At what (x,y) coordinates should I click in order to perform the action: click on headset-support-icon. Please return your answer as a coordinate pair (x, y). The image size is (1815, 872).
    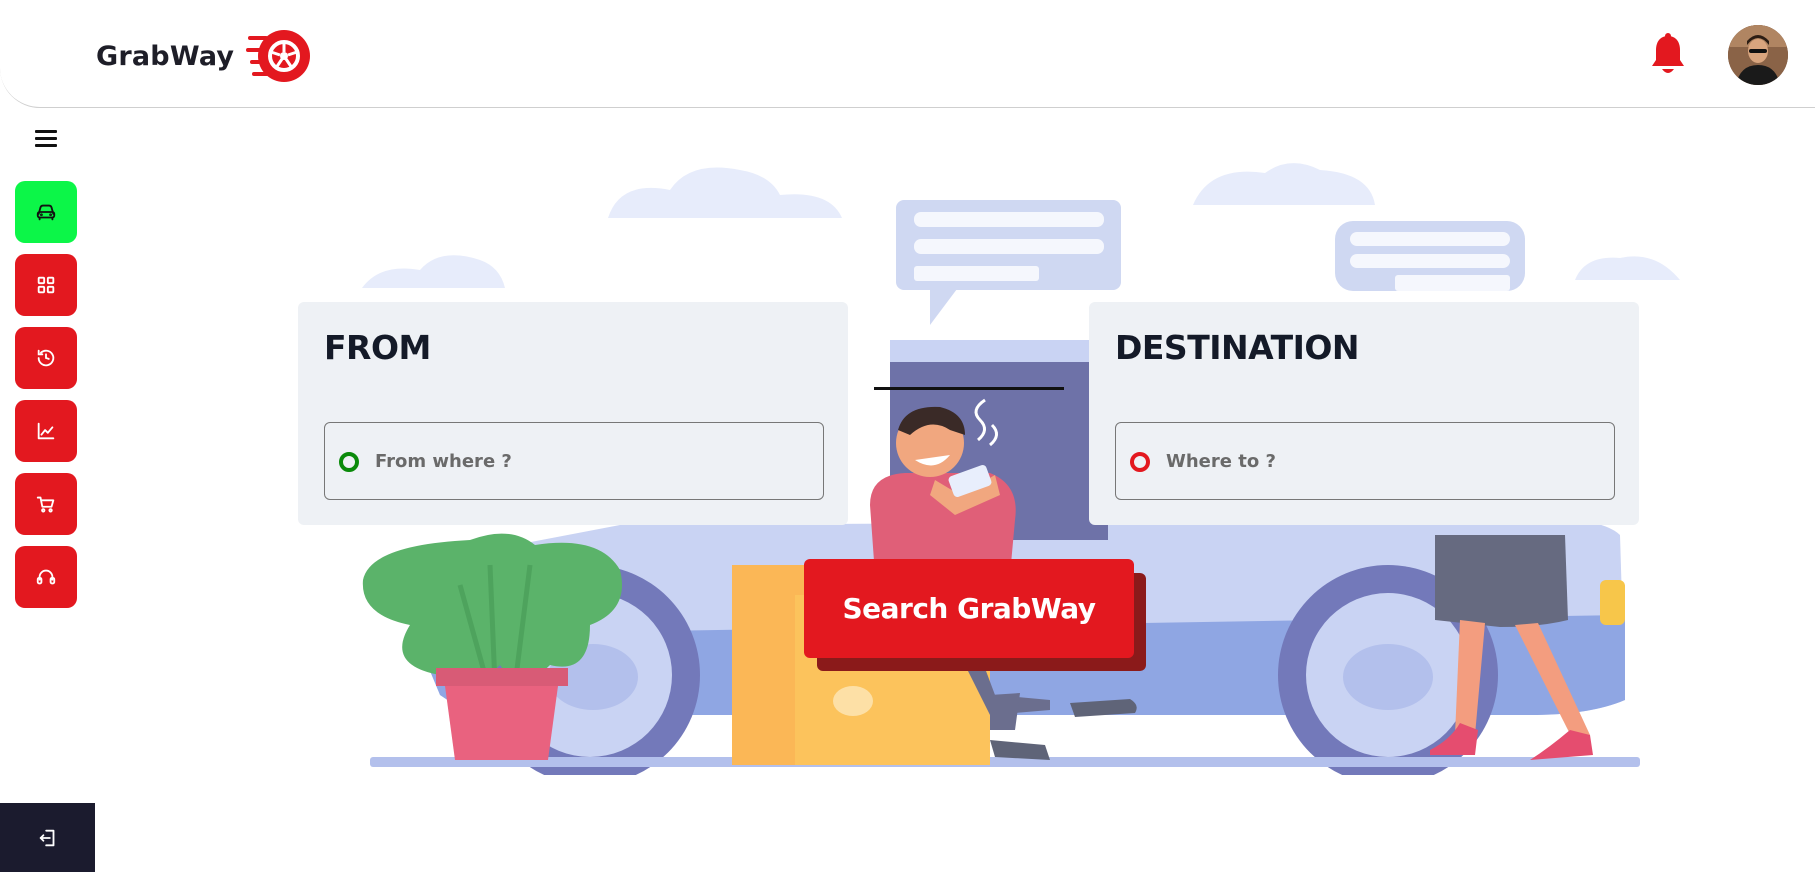
    Looking at the image, I should click on (46, 577).